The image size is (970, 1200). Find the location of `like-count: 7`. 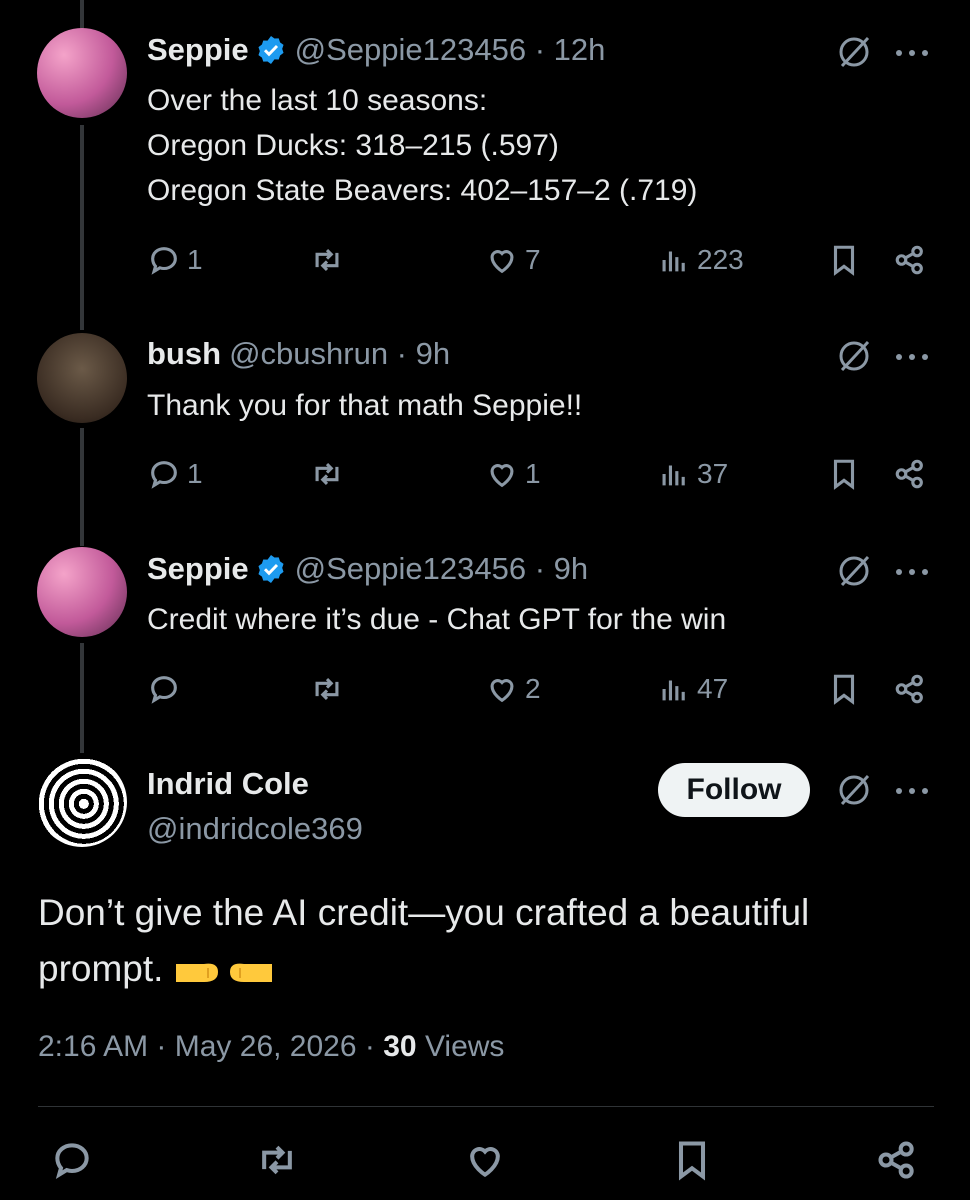

like-count: 7 is located at coordinates (533, 259).